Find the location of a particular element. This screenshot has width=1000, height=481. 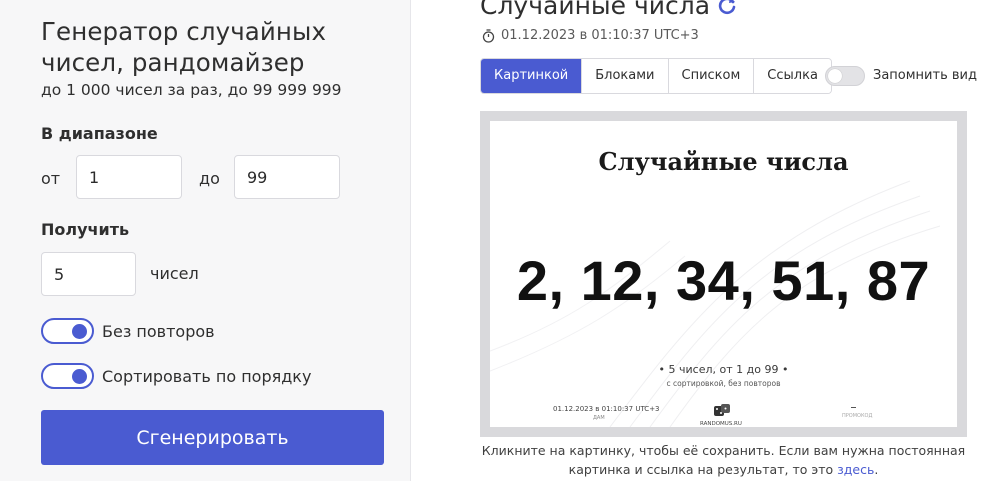

result-timestamp: 01.12.2023 в 01:10:37 UTC+3 is located at coordinates (590, 35).